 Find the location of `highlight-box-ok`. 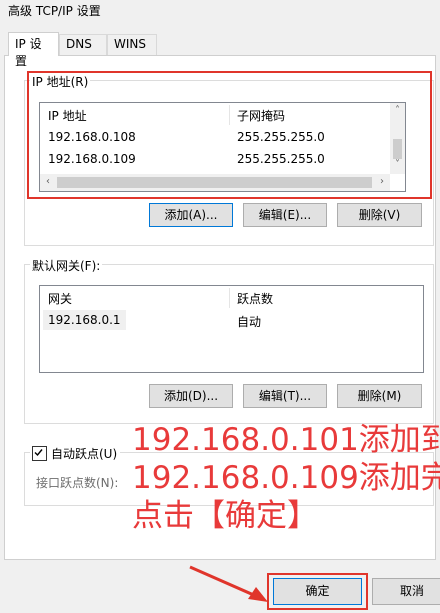

highlight-box-ok is located at coordinates (317, 591).